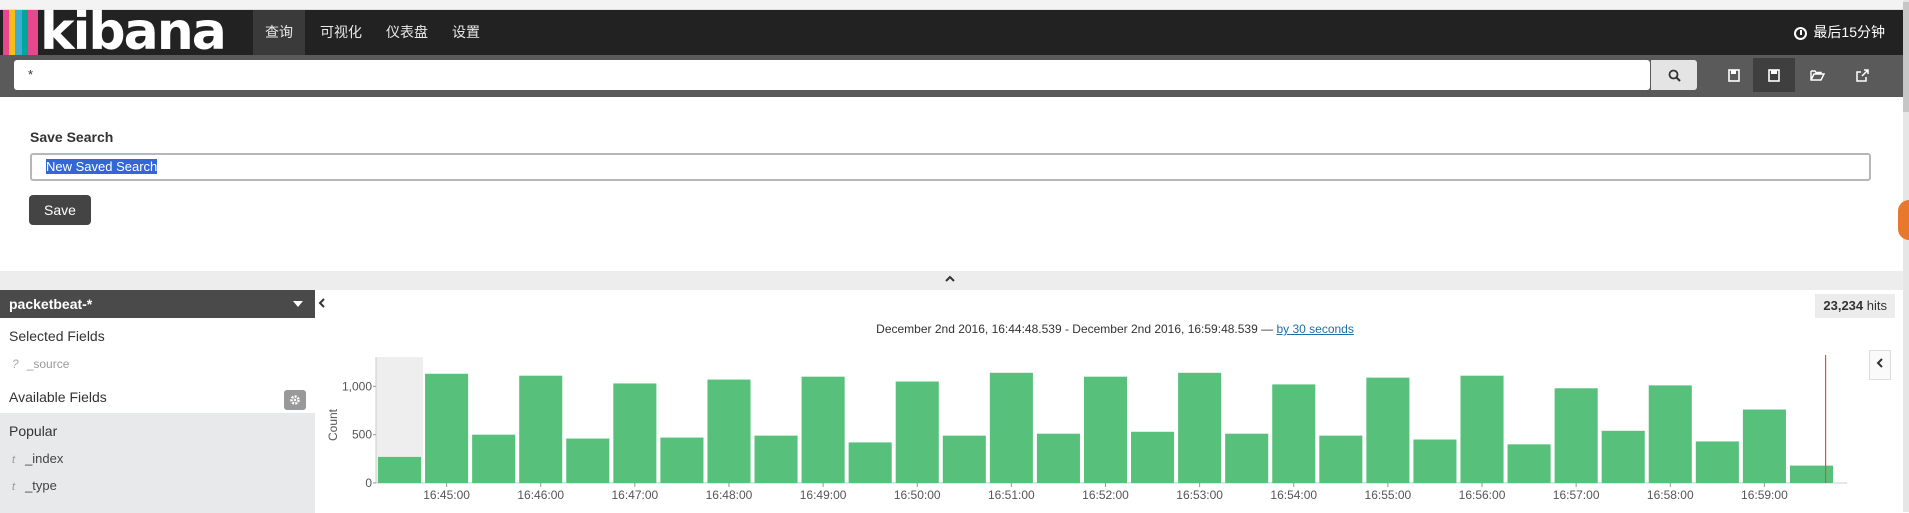 This screenshot has width=1909, height=513. What do you see at coordinates (41, 485) in the screenshot?
I see `field-name: _type` at bounding box center [41, 485].